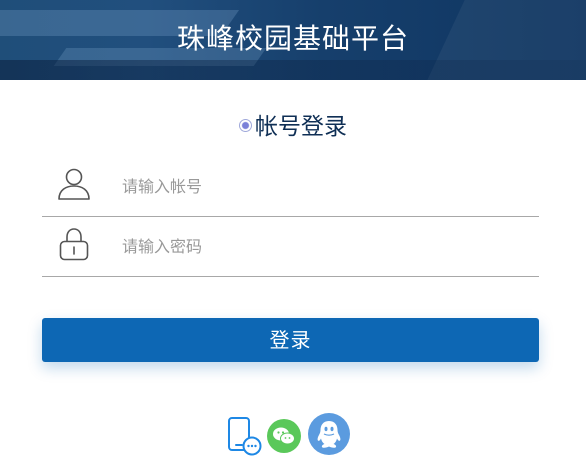 The width and height of the screenshot is (586, 473). What do you see at coordinates (322, 186) in the screenshot?
I see `username-input` at bounding box center [322, 186].